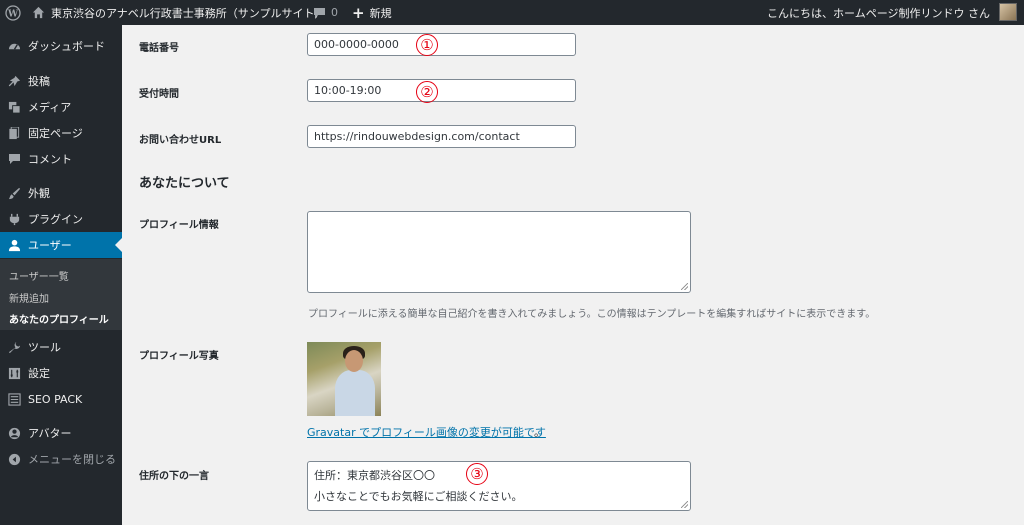 This screenshot has height=525, width=1024. I want to click on collapse-icon, so click(14, 459).